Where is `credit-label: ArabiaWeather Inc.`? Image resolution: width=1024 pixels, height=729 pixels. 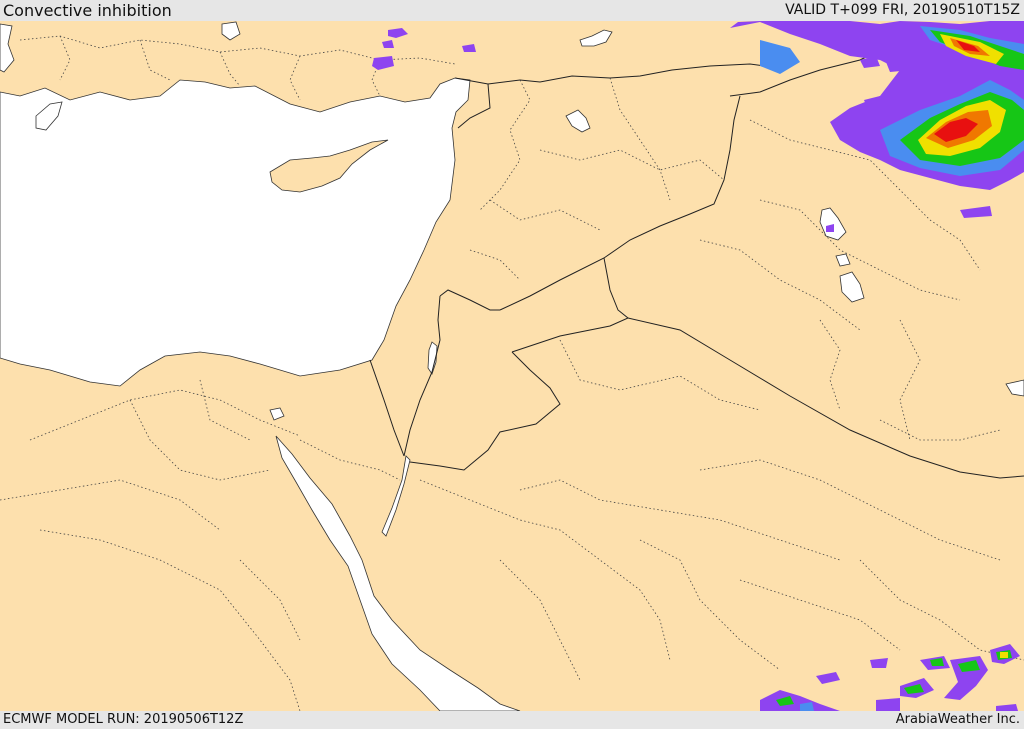
credit-label: ArabiaWeather Inc. is located at coordinates (957, 719).